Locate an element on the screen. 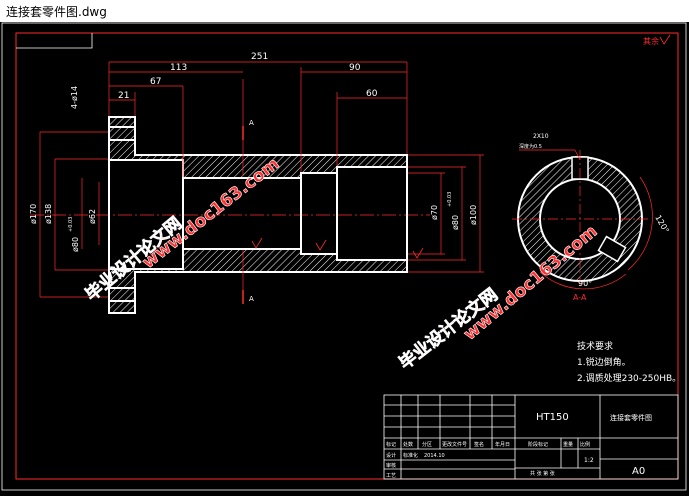  section-mark-bottom: A is located at coordinates (251, 299).